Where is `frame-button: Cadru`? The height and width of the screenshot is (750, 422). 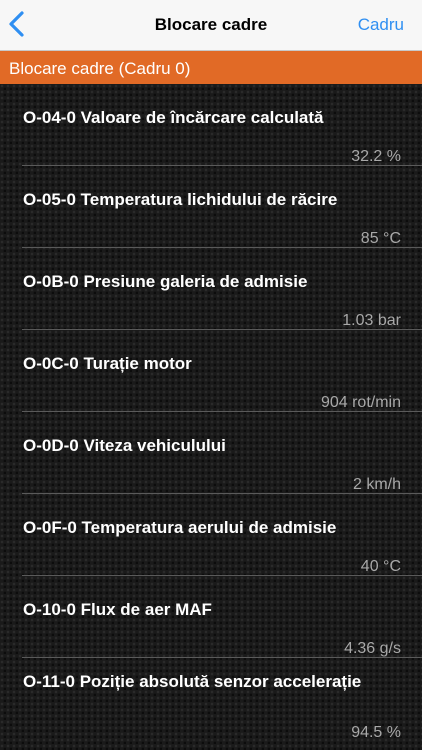 frame-button: Cadru is located at coordinates (381, 25).